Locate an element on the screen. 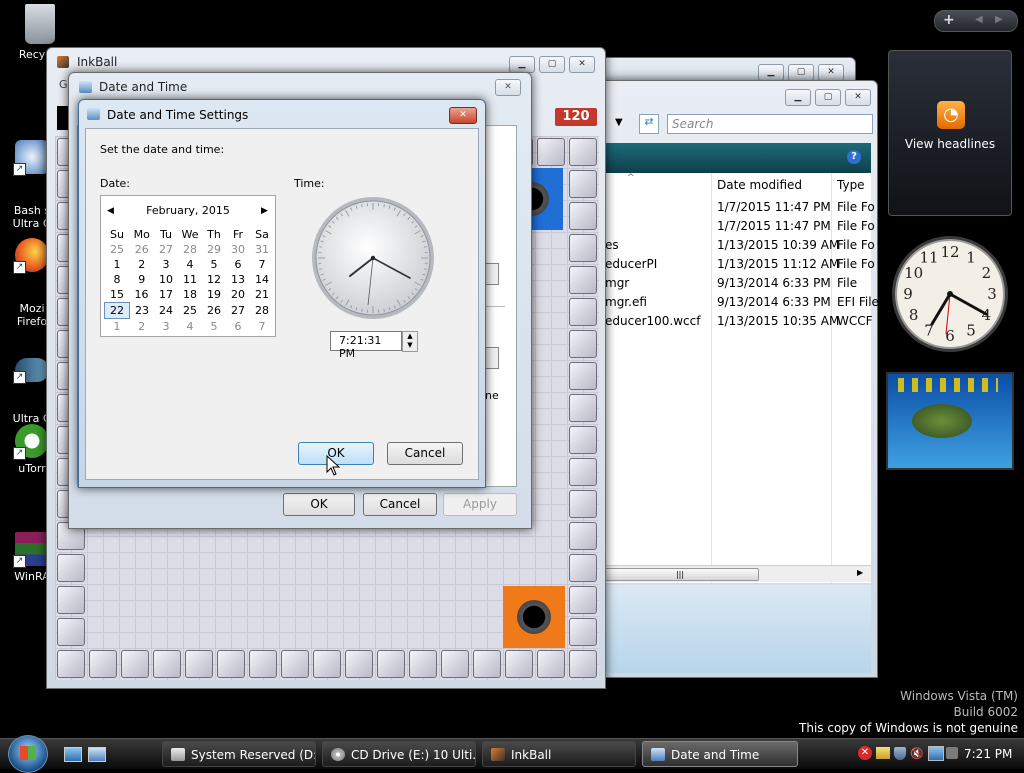 This screenshot has height=773, width=1024. file-row: mgr9/13/2014 6:33 PMFile is located at coordinates (734, 283).